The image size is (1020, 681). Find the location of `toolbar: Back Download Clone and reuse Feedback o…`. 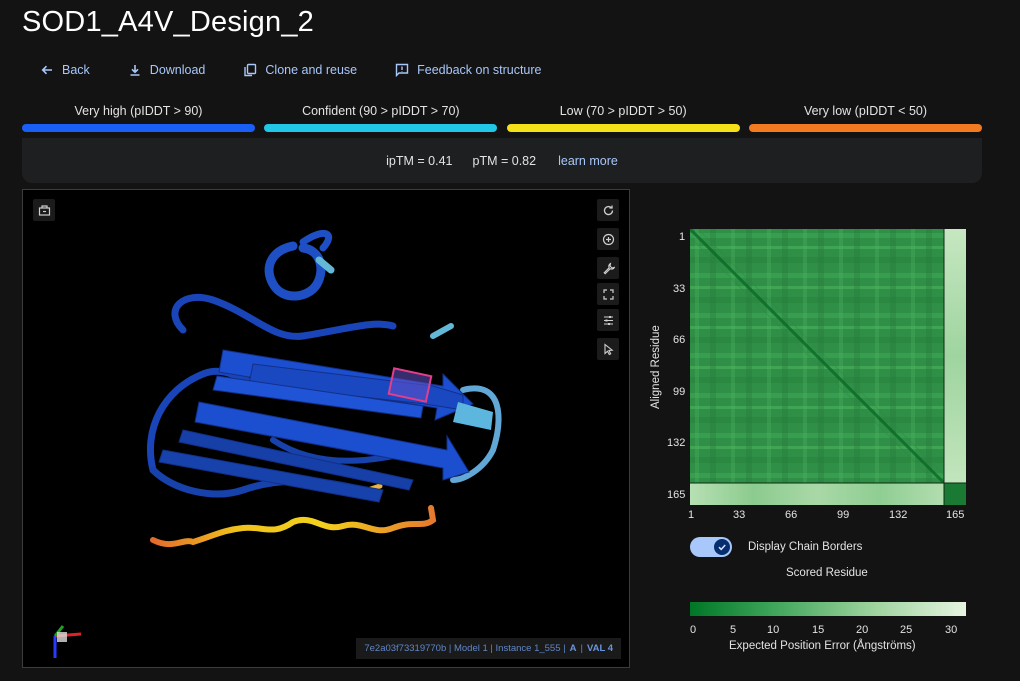

toolbar: Back Download Clone and reuse Feedback o… is located at coordinates (291, 70).